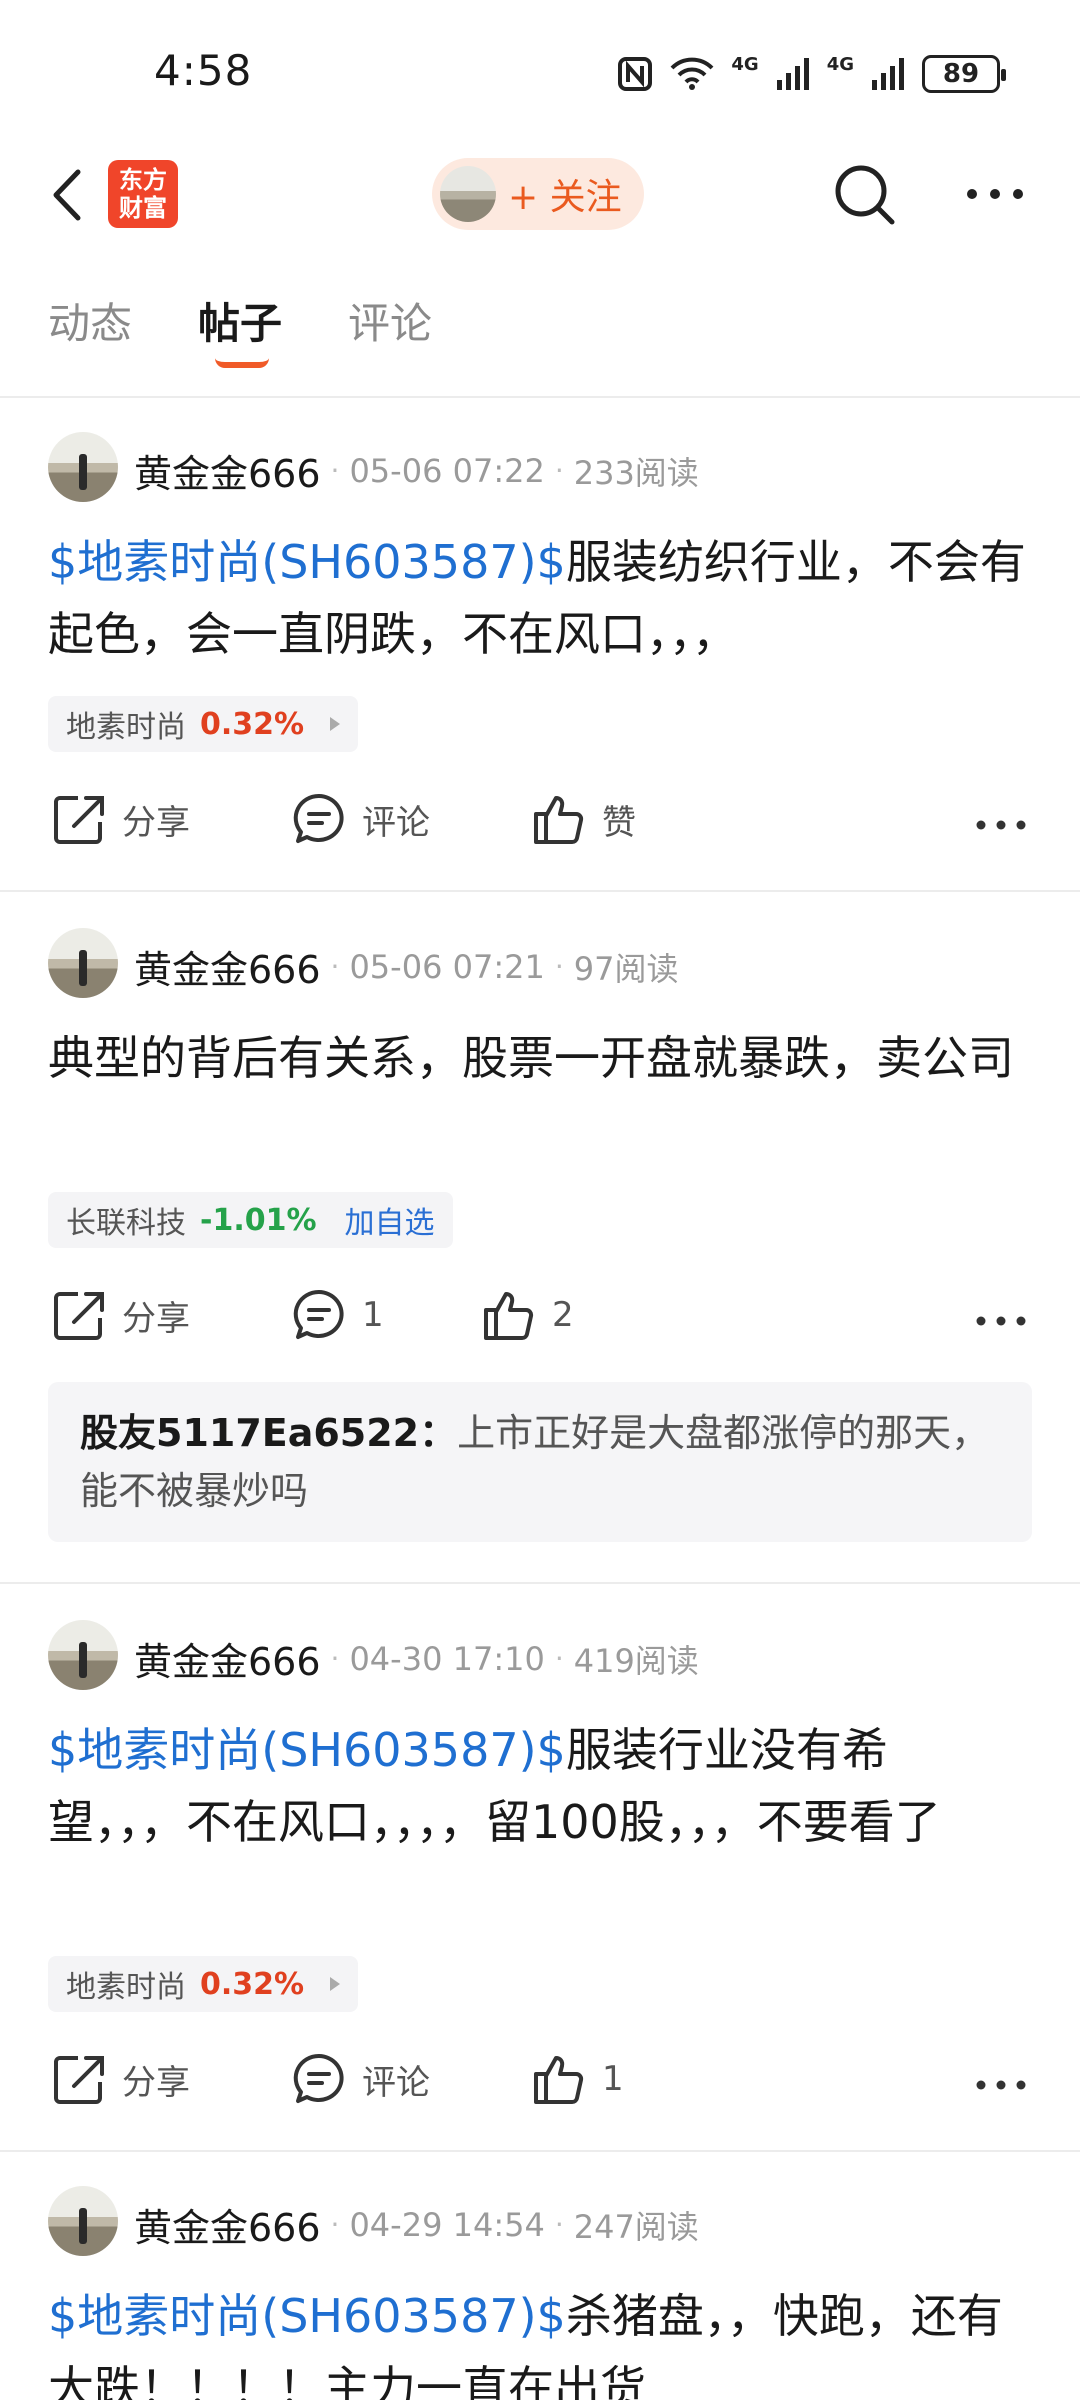  I want to click on like-button: 赞, so click(583, 819).